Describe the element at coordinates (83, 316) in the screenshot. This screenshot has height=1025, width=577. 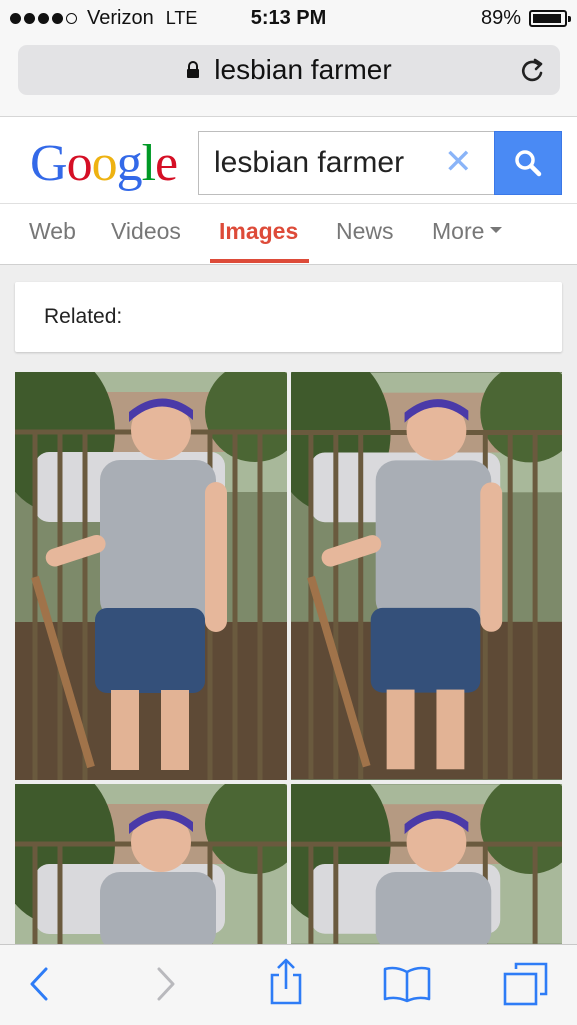
I see `related-label: Related:` at that location.